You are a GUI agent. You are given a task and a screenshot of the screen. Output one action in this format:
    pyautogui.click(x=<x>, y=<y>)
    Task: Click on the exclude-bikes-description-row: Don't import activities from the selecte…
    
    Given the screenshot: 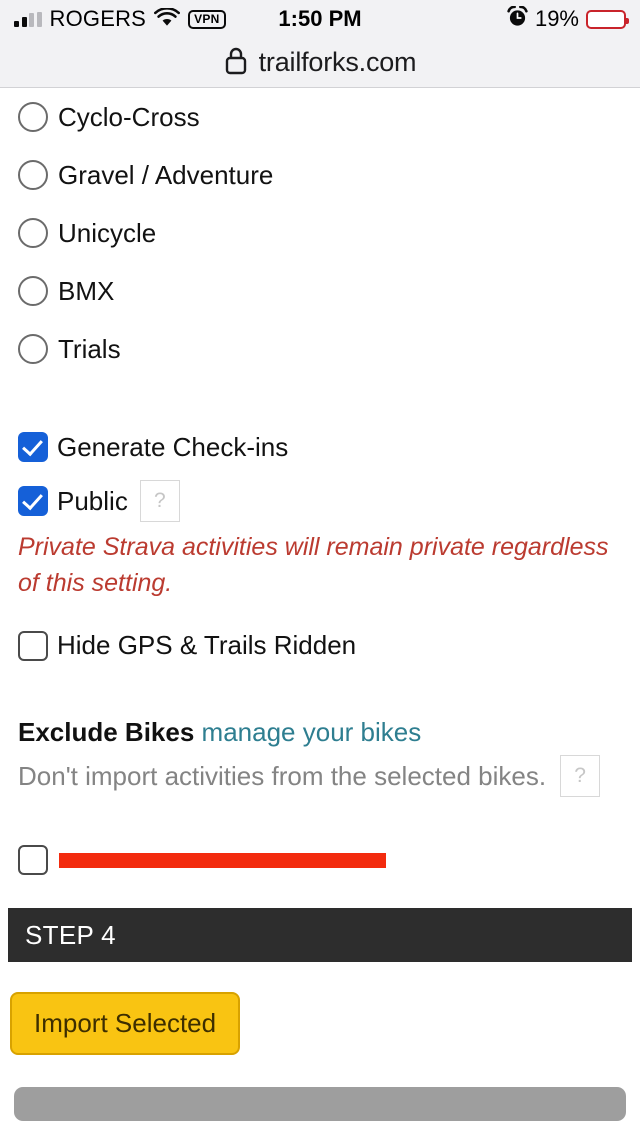 What is the action you would take?
    pyautogui.click(x=320, y=776)
    